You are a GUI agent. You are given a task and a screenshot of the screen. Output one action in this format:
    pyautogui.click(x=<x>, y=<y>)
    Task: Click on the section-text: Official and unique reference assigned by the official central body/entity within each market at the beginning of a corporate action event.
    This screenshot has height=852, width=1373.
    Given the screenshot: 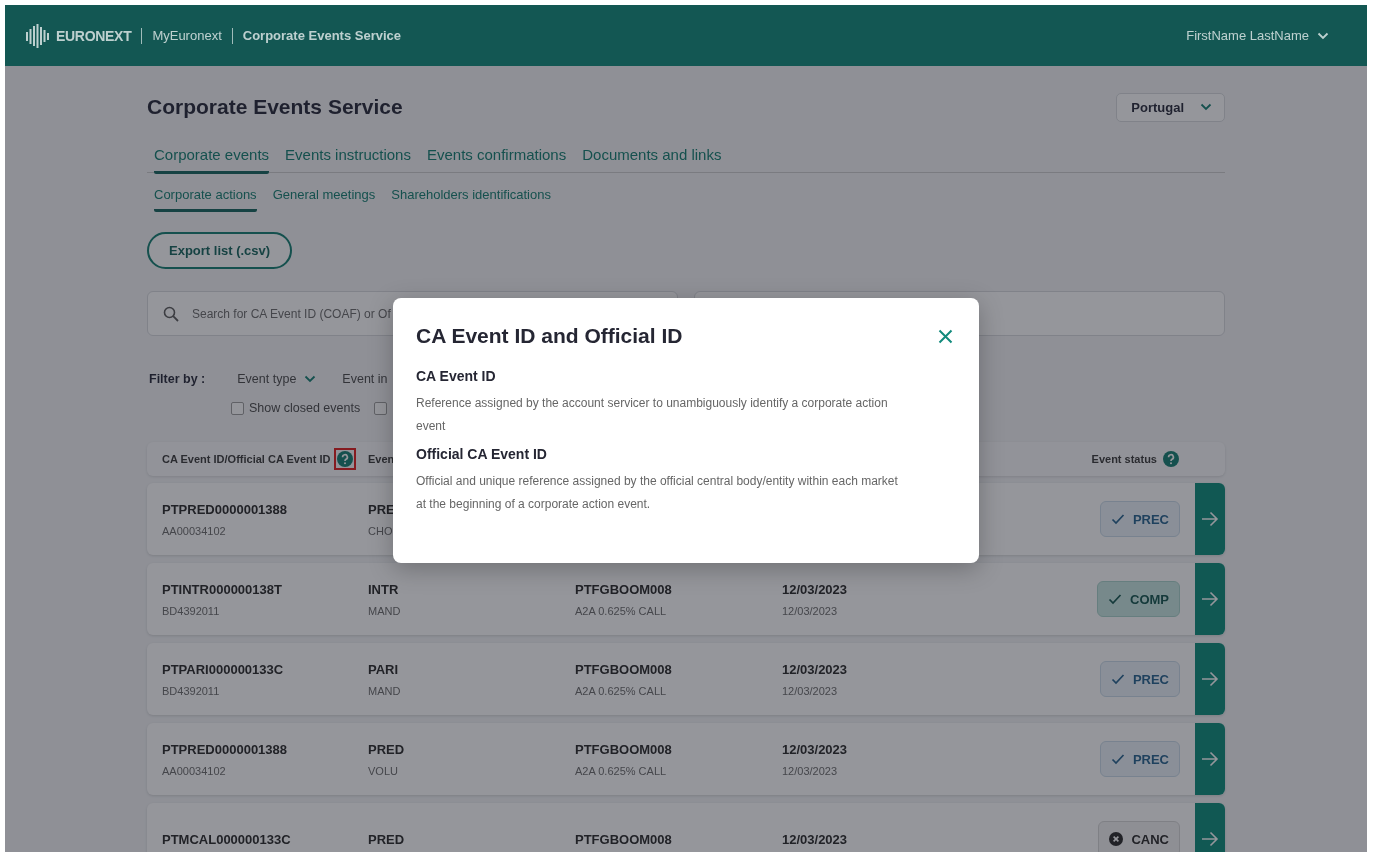 What is the action you would take?
    pyautogui.click(x=657, y=493)
    